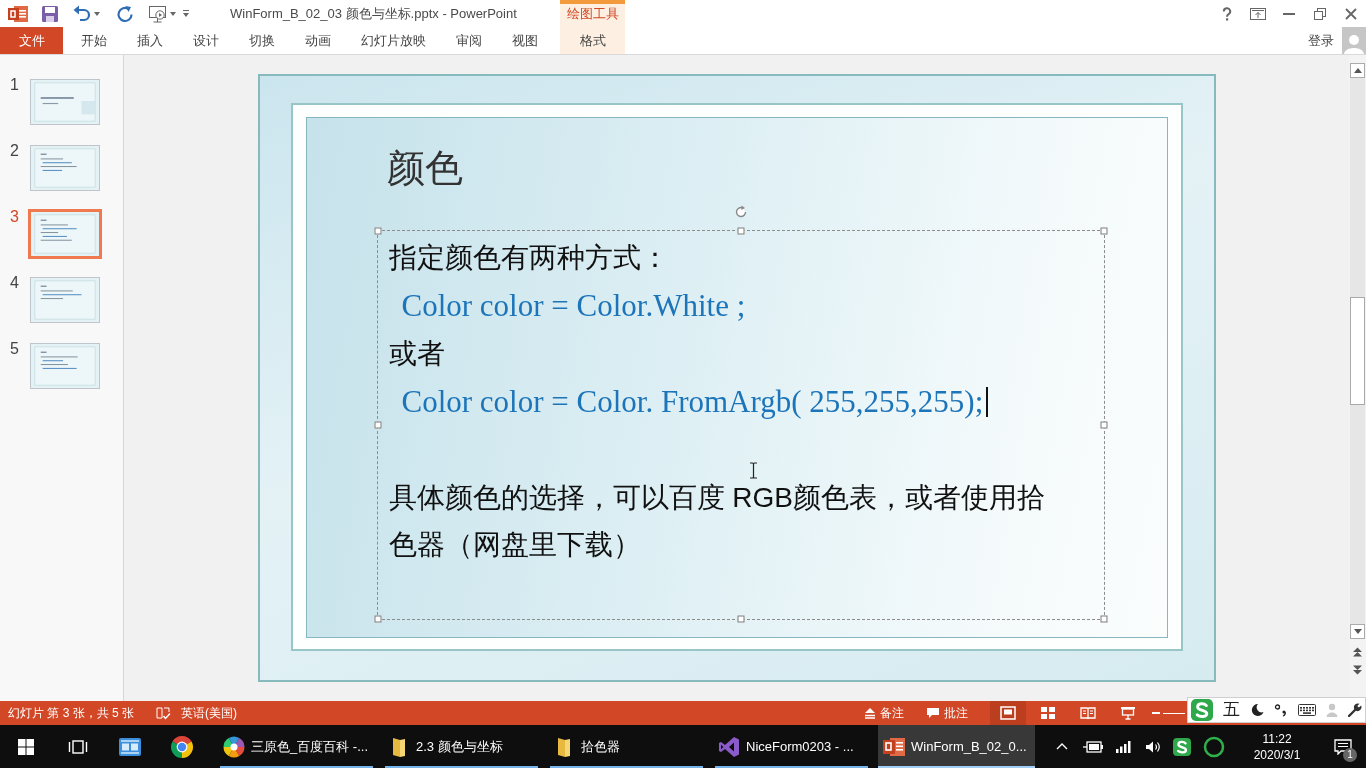 This screenshot has width=1366, height=768. I want to click on code-text: Color color = Color.White ;, so click(573, 305).